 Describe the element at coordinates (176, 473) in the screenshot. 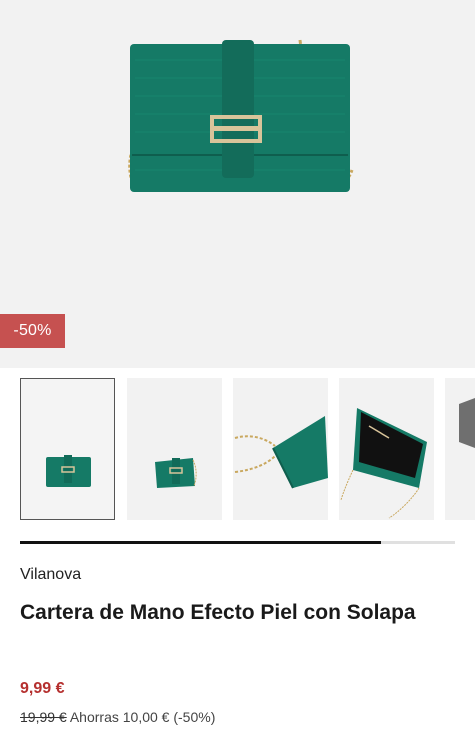

I see `clutch-angle-icon` at that location.